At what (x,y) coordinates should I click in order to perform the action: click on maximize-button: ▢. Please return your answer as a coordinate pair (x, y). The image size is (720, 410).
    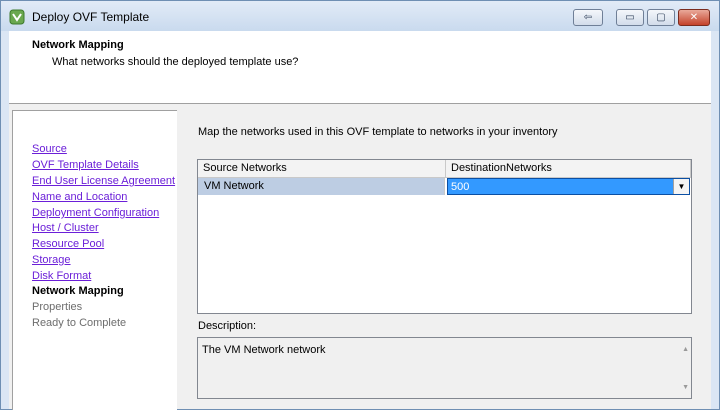
    Looking at the image, I should click on (661, 17).